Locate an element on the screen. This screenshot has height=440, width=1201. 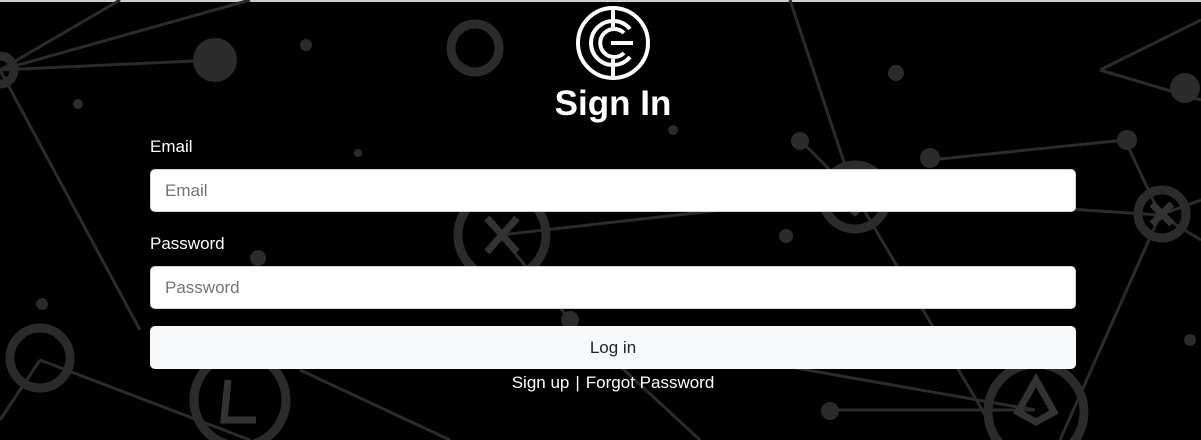
auth-links: Sign up | Forgot Password is located at coordinates (600, 383).